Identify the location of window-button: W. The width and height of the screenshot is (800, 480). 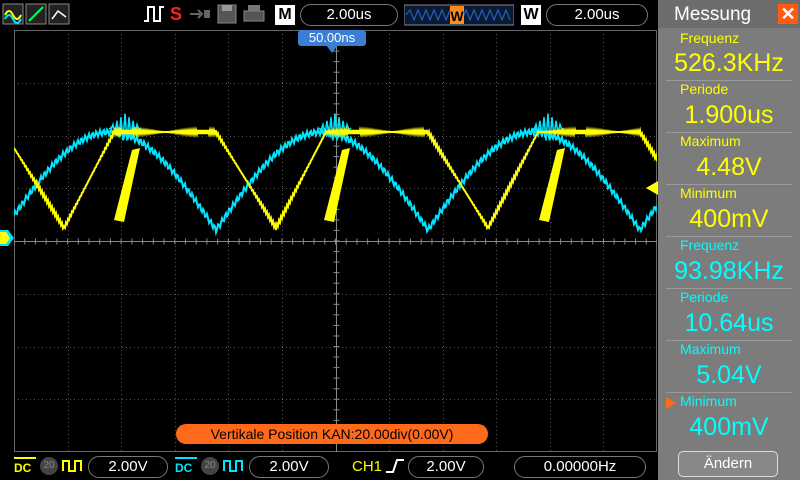
(531, 15).